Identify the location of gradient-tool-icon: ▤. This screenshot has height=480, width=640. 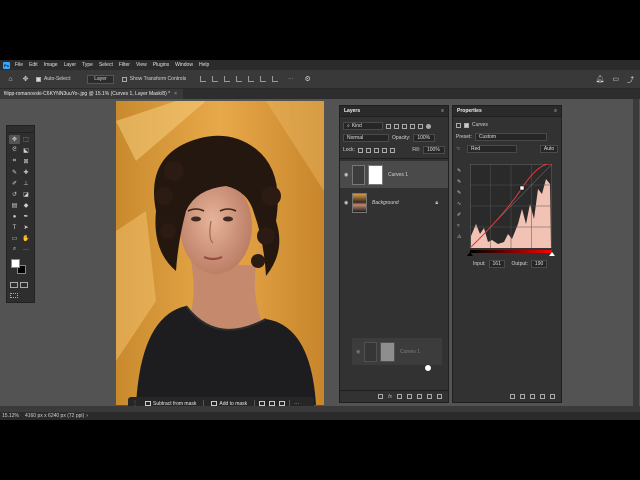
(14, 205).